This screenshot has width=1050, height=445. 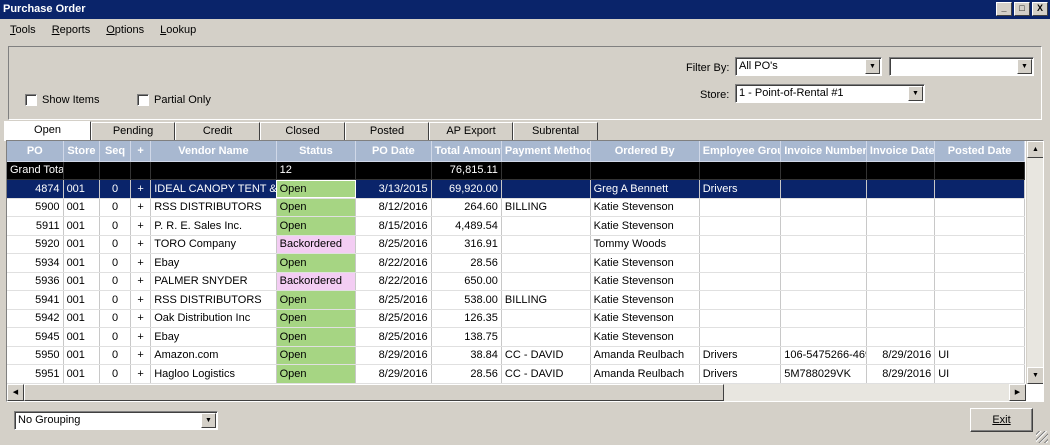 I want to click on show-items-checkbox-box, so click(x=31, y=100).